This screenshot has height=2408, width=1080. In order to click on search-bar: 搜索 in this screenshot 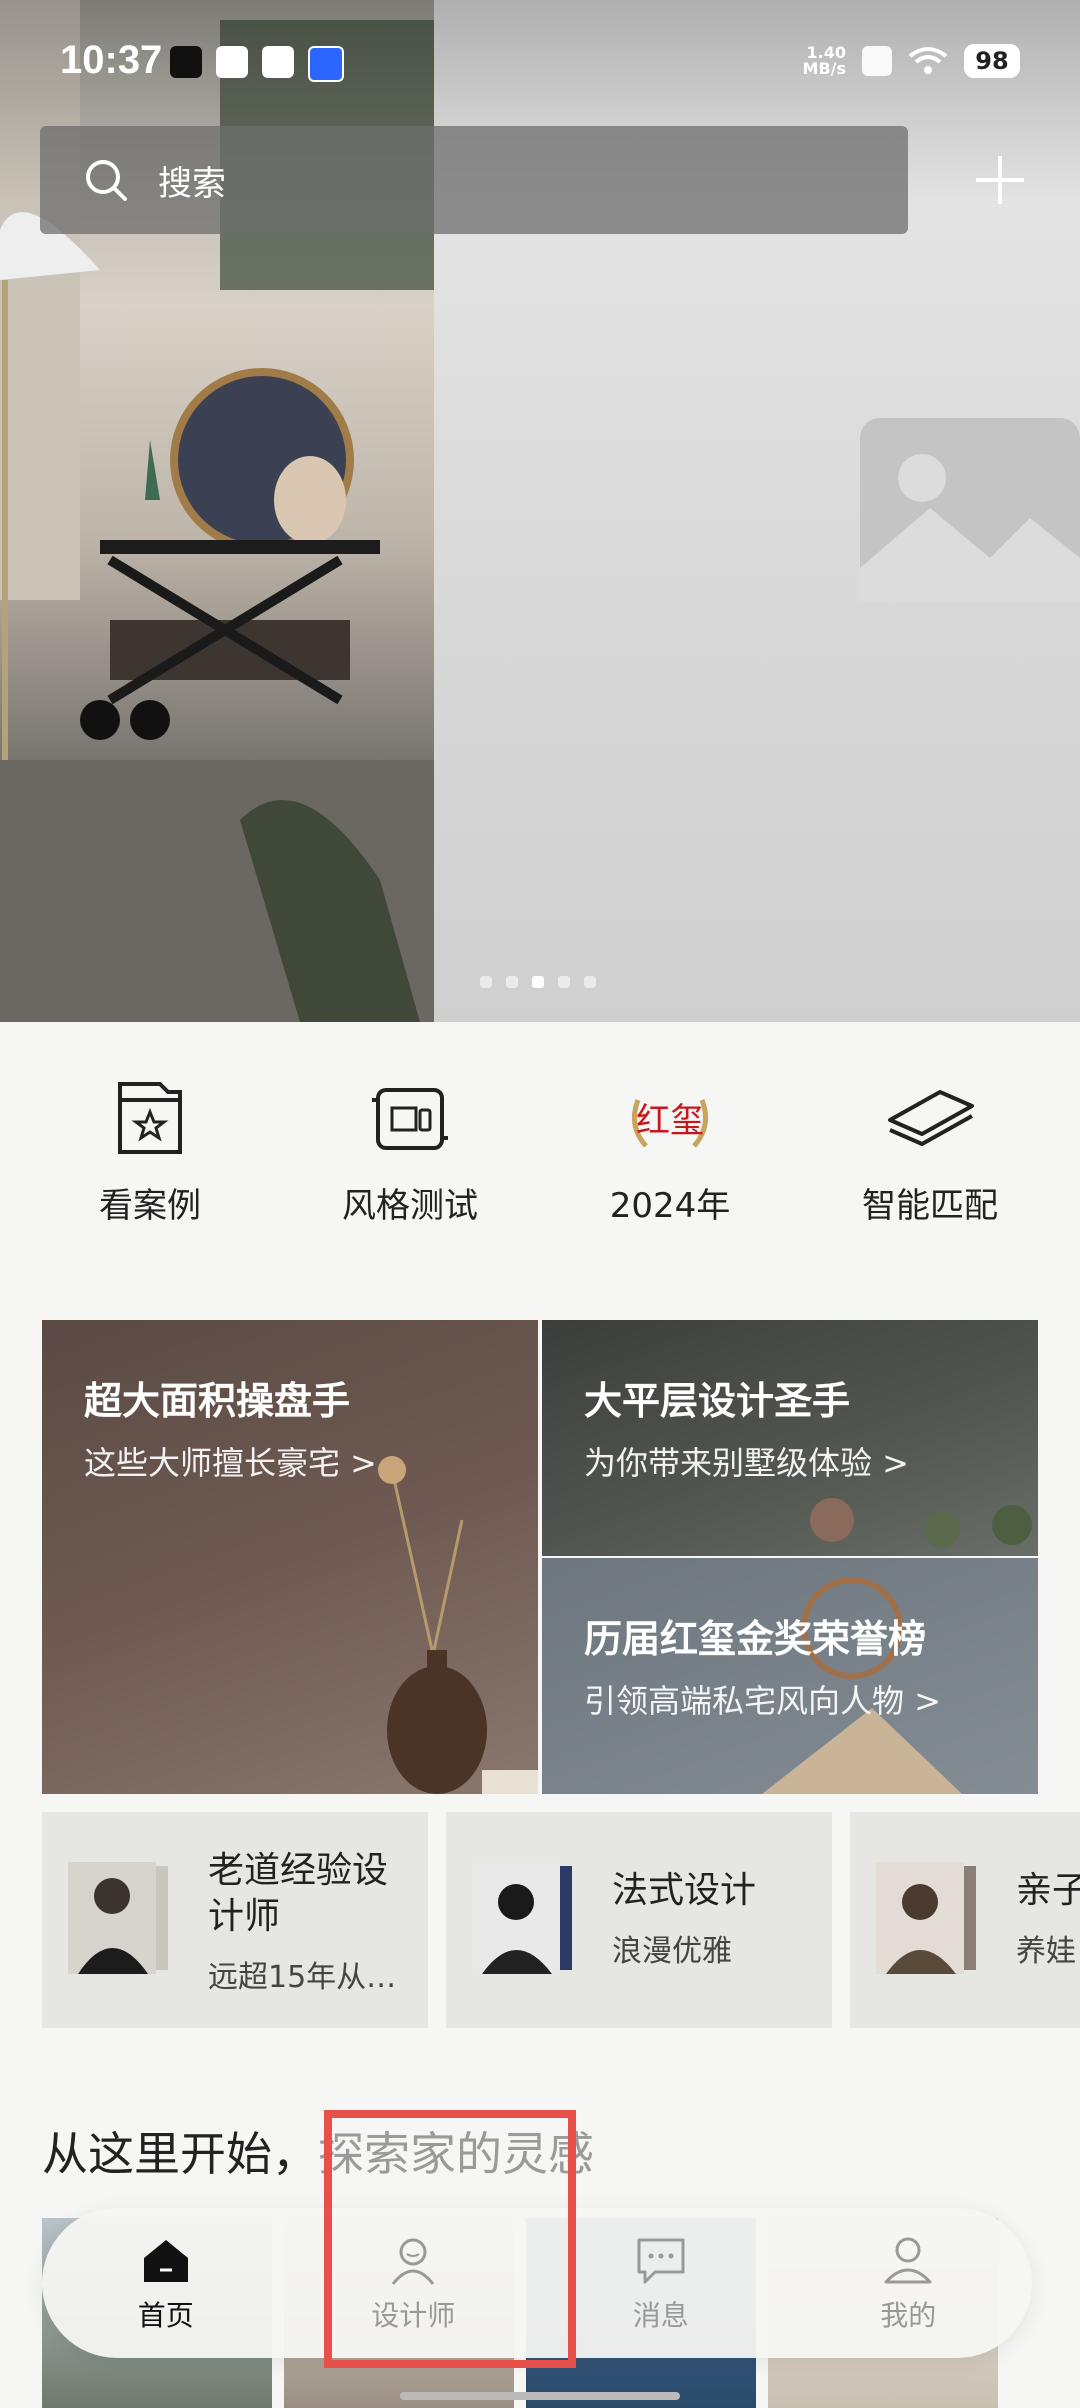, I will do `click(474, 180)`.